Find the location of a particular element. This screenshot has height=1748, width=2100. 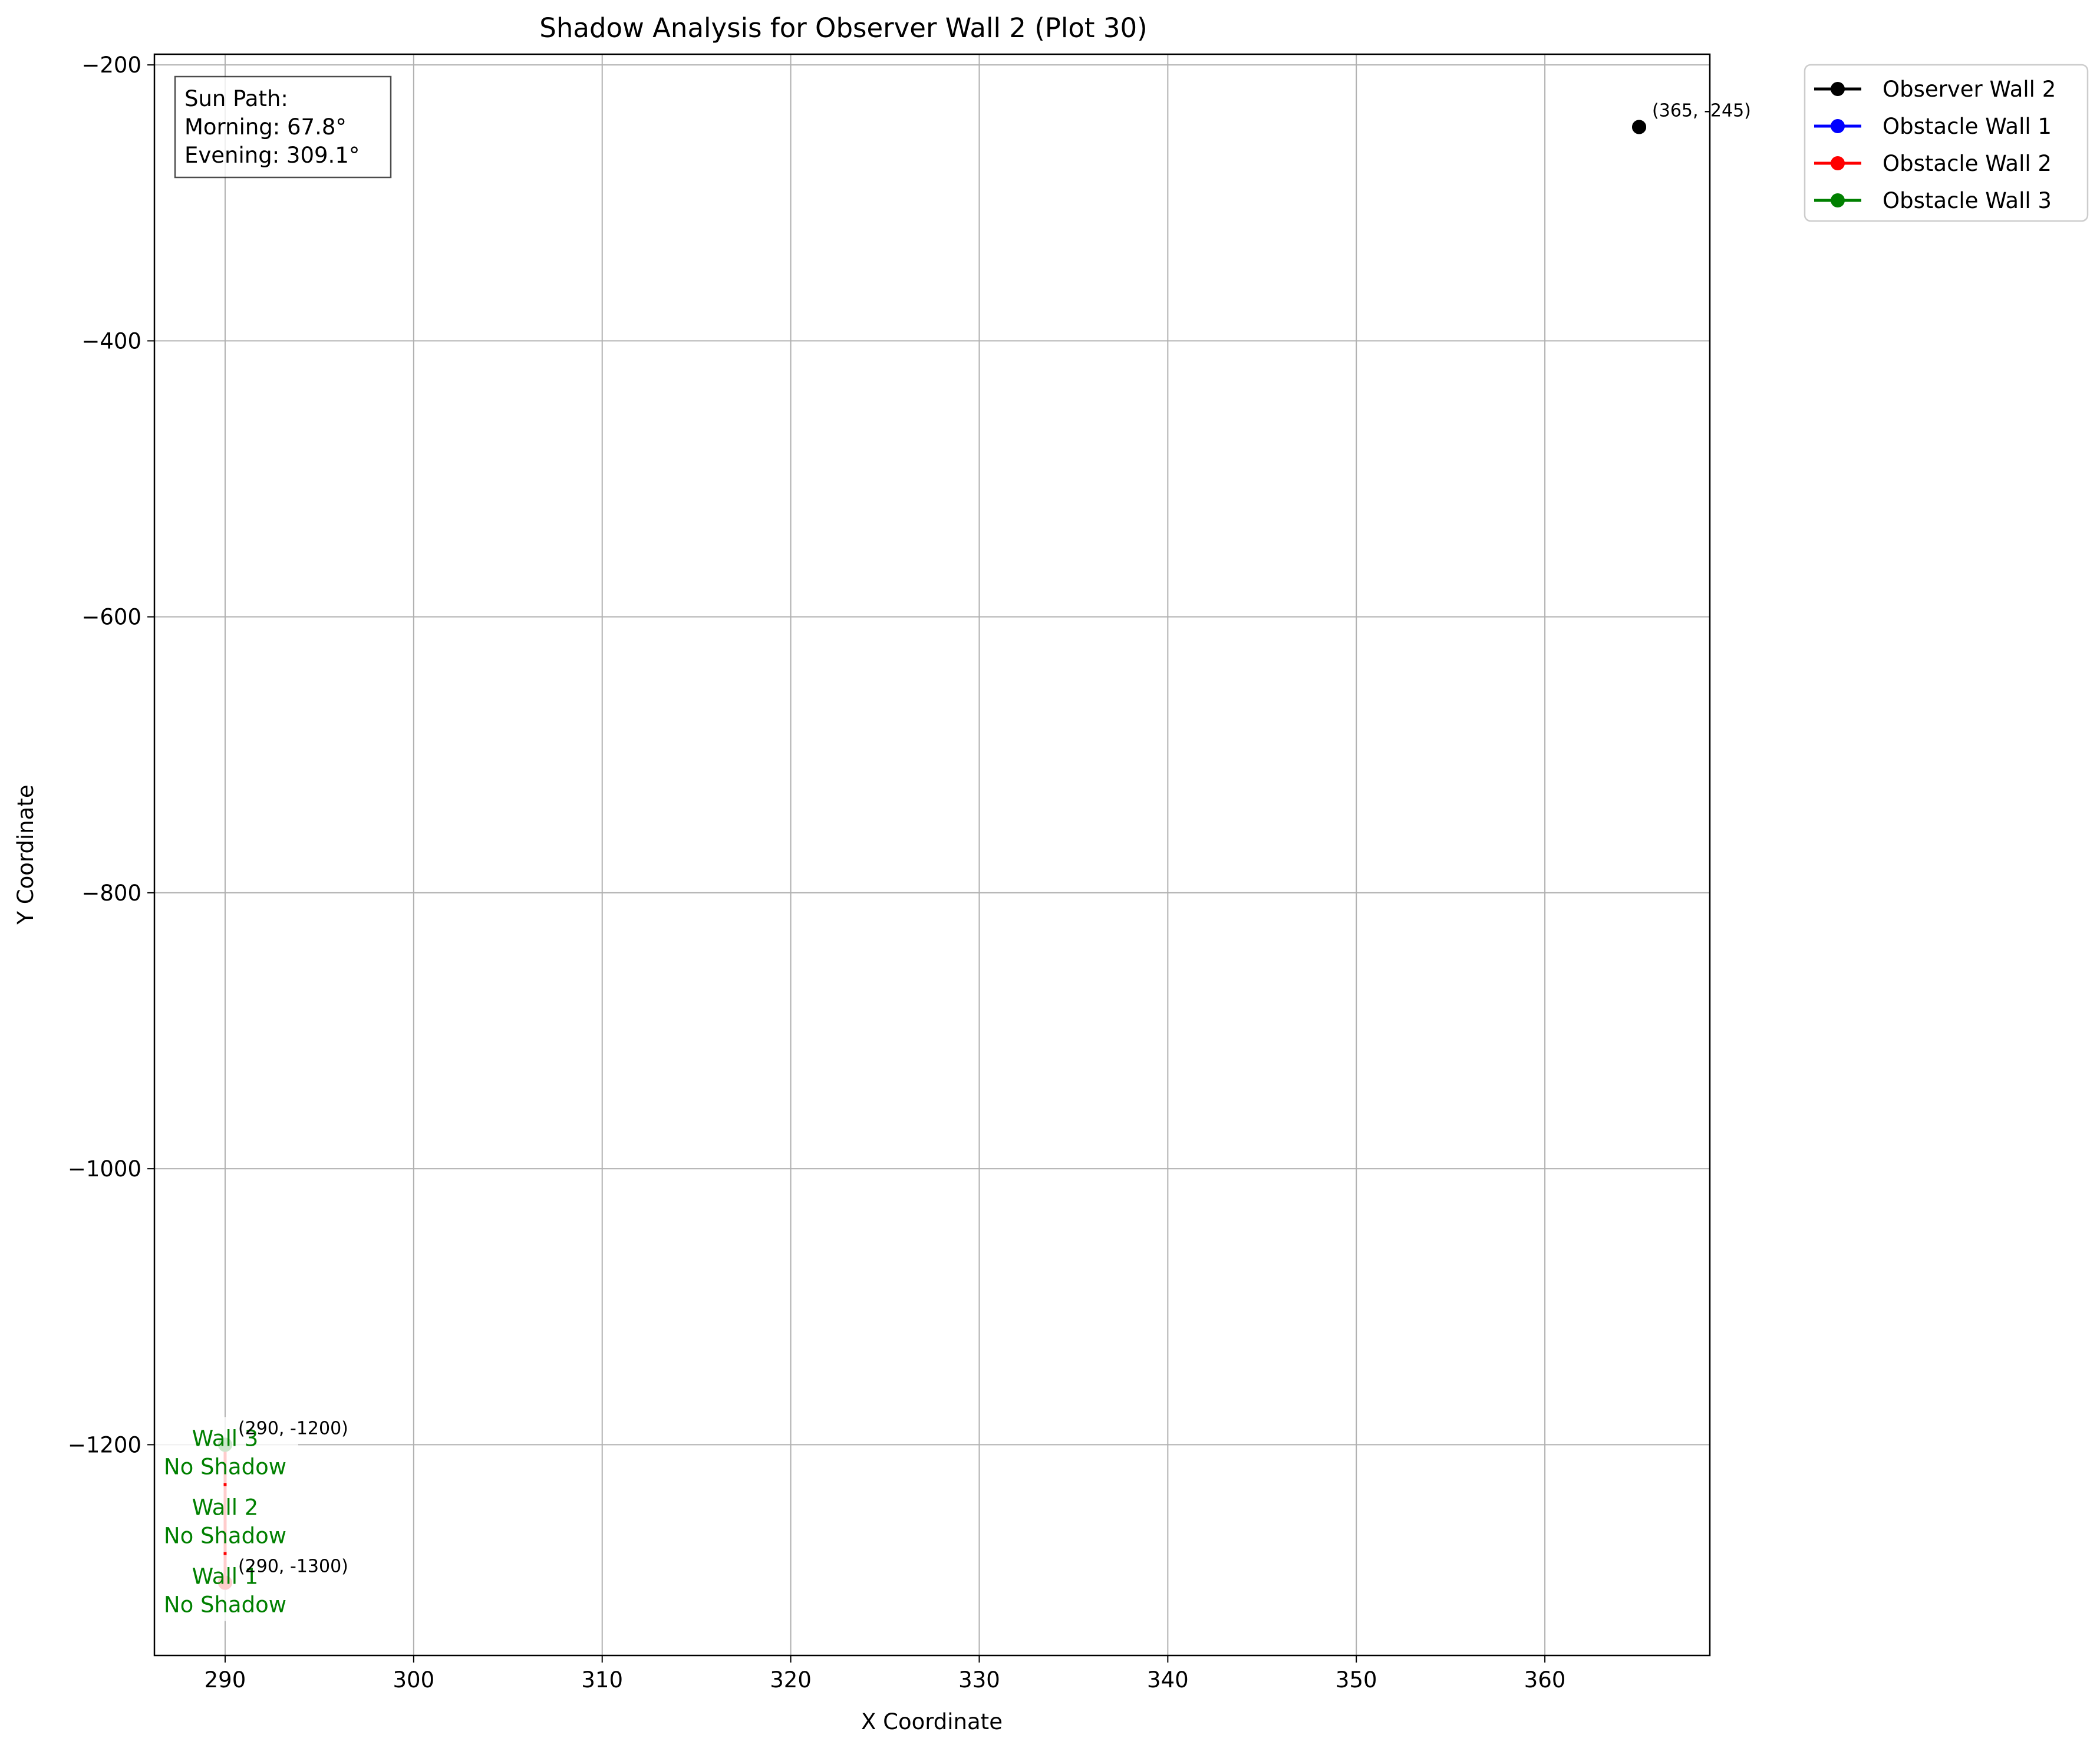

y-tick-label: −400 is located at coordinates (111, 341).